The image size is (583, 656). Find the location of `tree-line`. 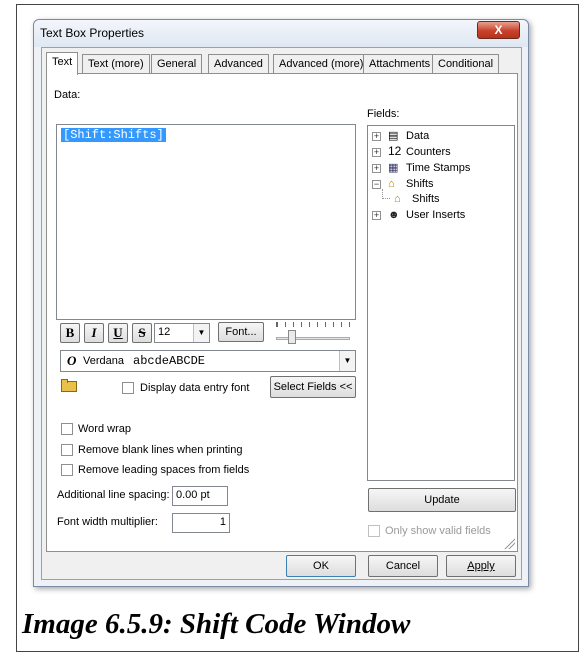

tree-line is located at coordinates (386, 194).